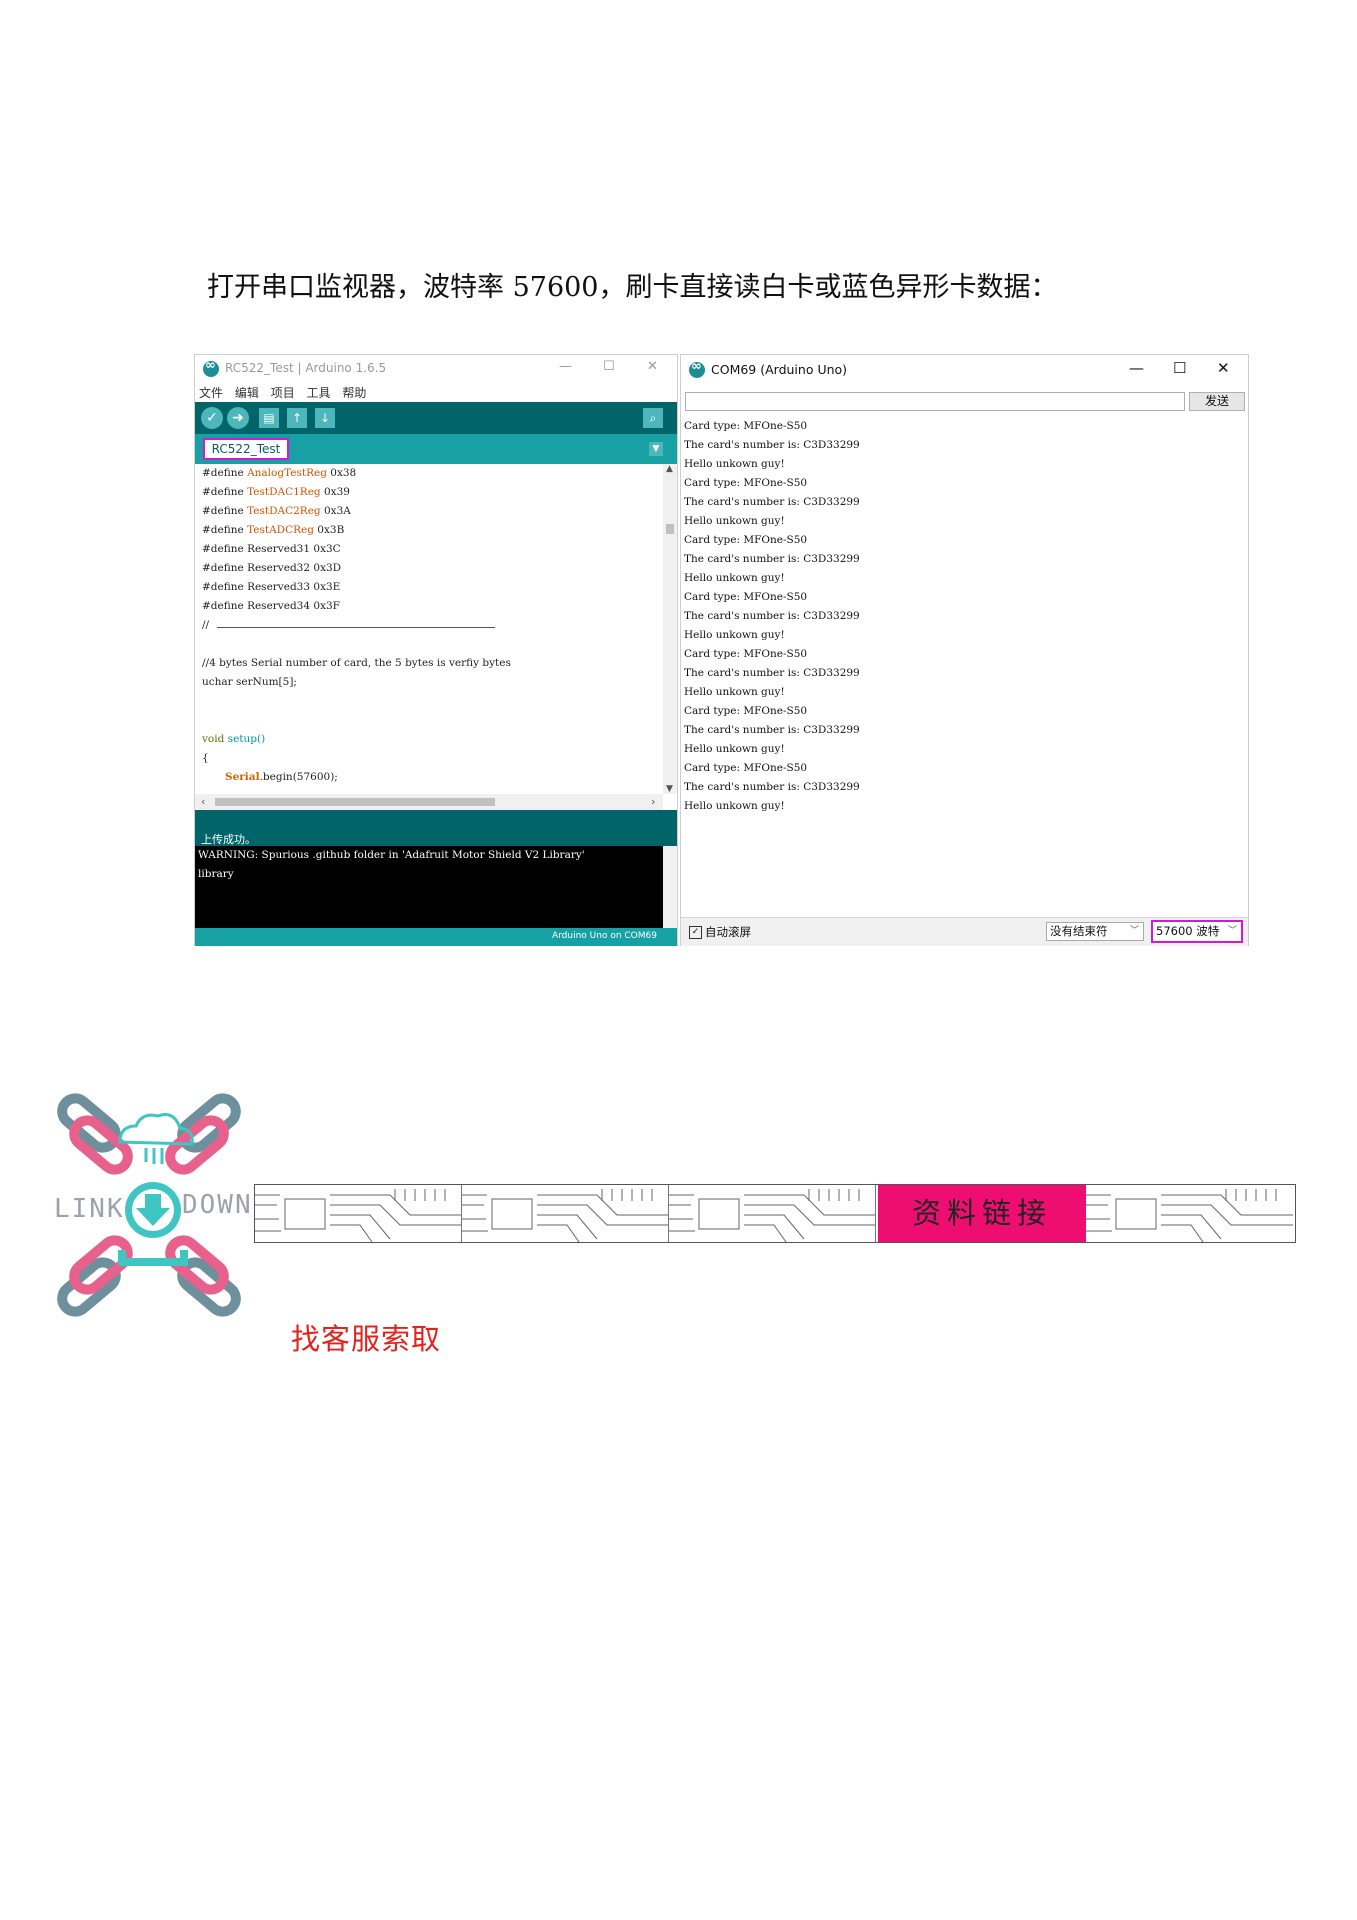 Image resolution: width=1357 pixels, height=1920 pixels. Describe the element at coordinates (238, 418) in the screenshot. I see `upload-icon: ➜` at that location.